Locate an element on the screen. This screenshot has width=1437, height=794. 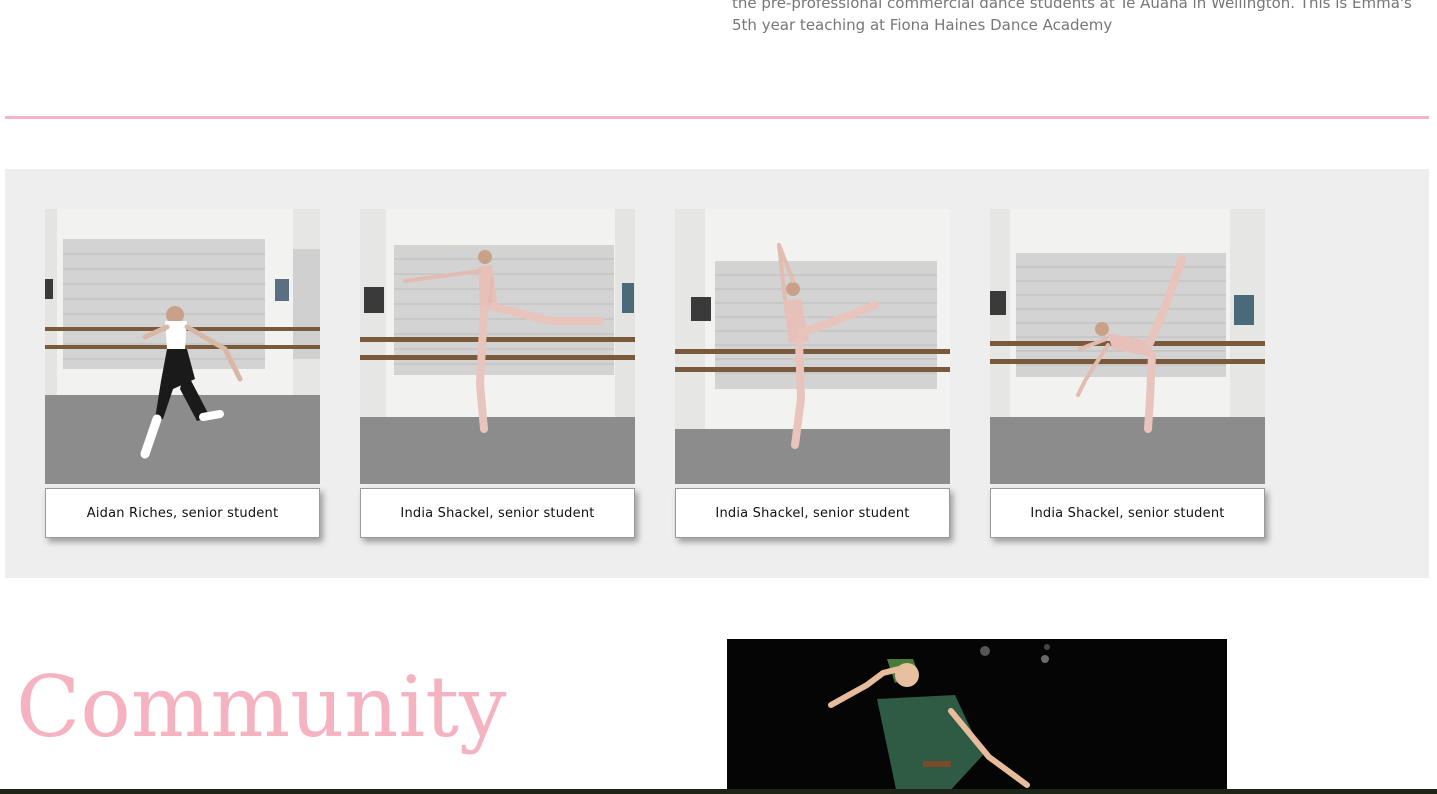
gallery-card: Aidan Riches, senior student is located at coordinates (182, 373).